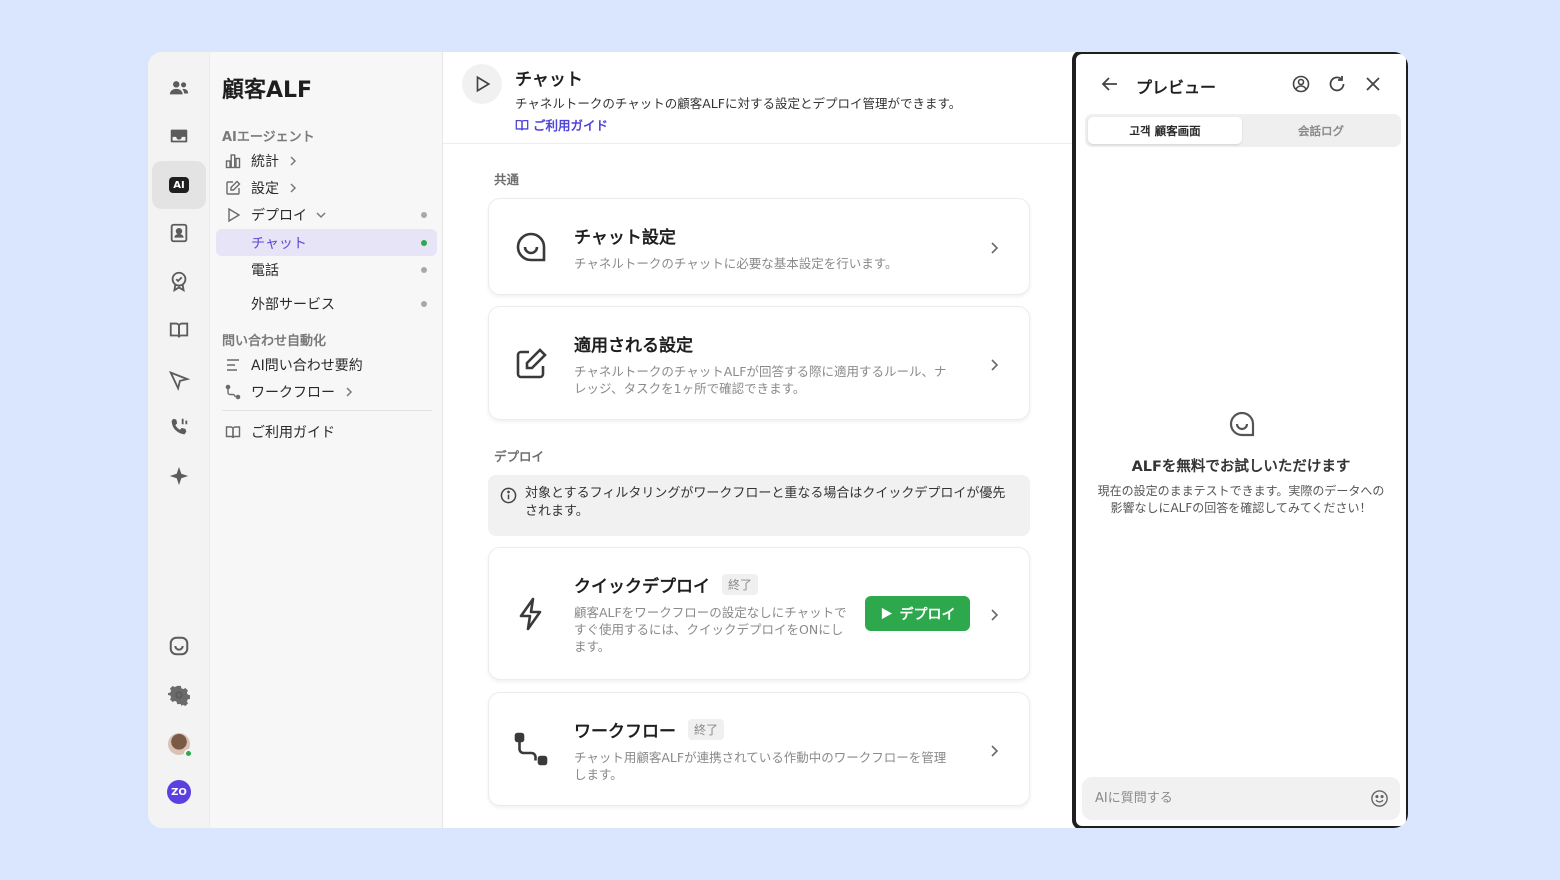 The width and height of the screenshot is (1560, 880). I want to click on workspace-avatar: ZO, so click(179, 792).